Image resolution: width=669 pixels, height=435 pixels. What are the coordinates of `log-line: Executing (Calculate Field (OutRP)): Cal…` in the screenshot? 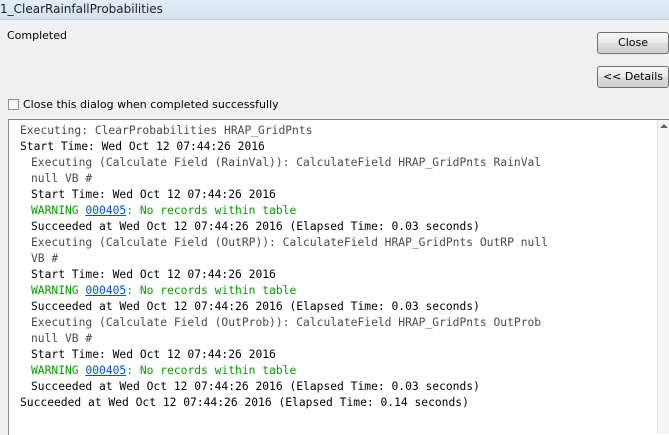 It's located at (289, 242).